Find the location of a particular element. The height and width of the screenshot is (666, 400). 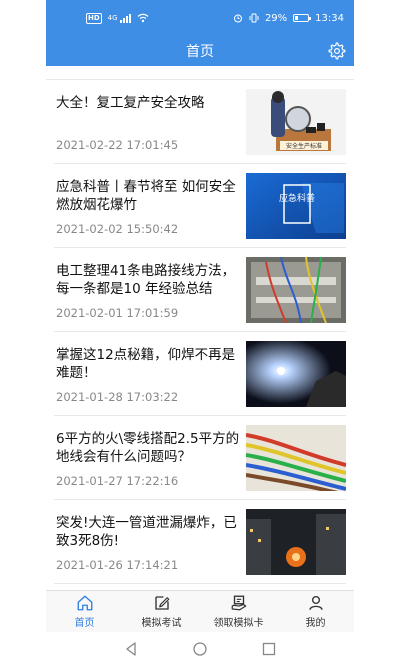

recents-icon is located at coordinates (269, 649).